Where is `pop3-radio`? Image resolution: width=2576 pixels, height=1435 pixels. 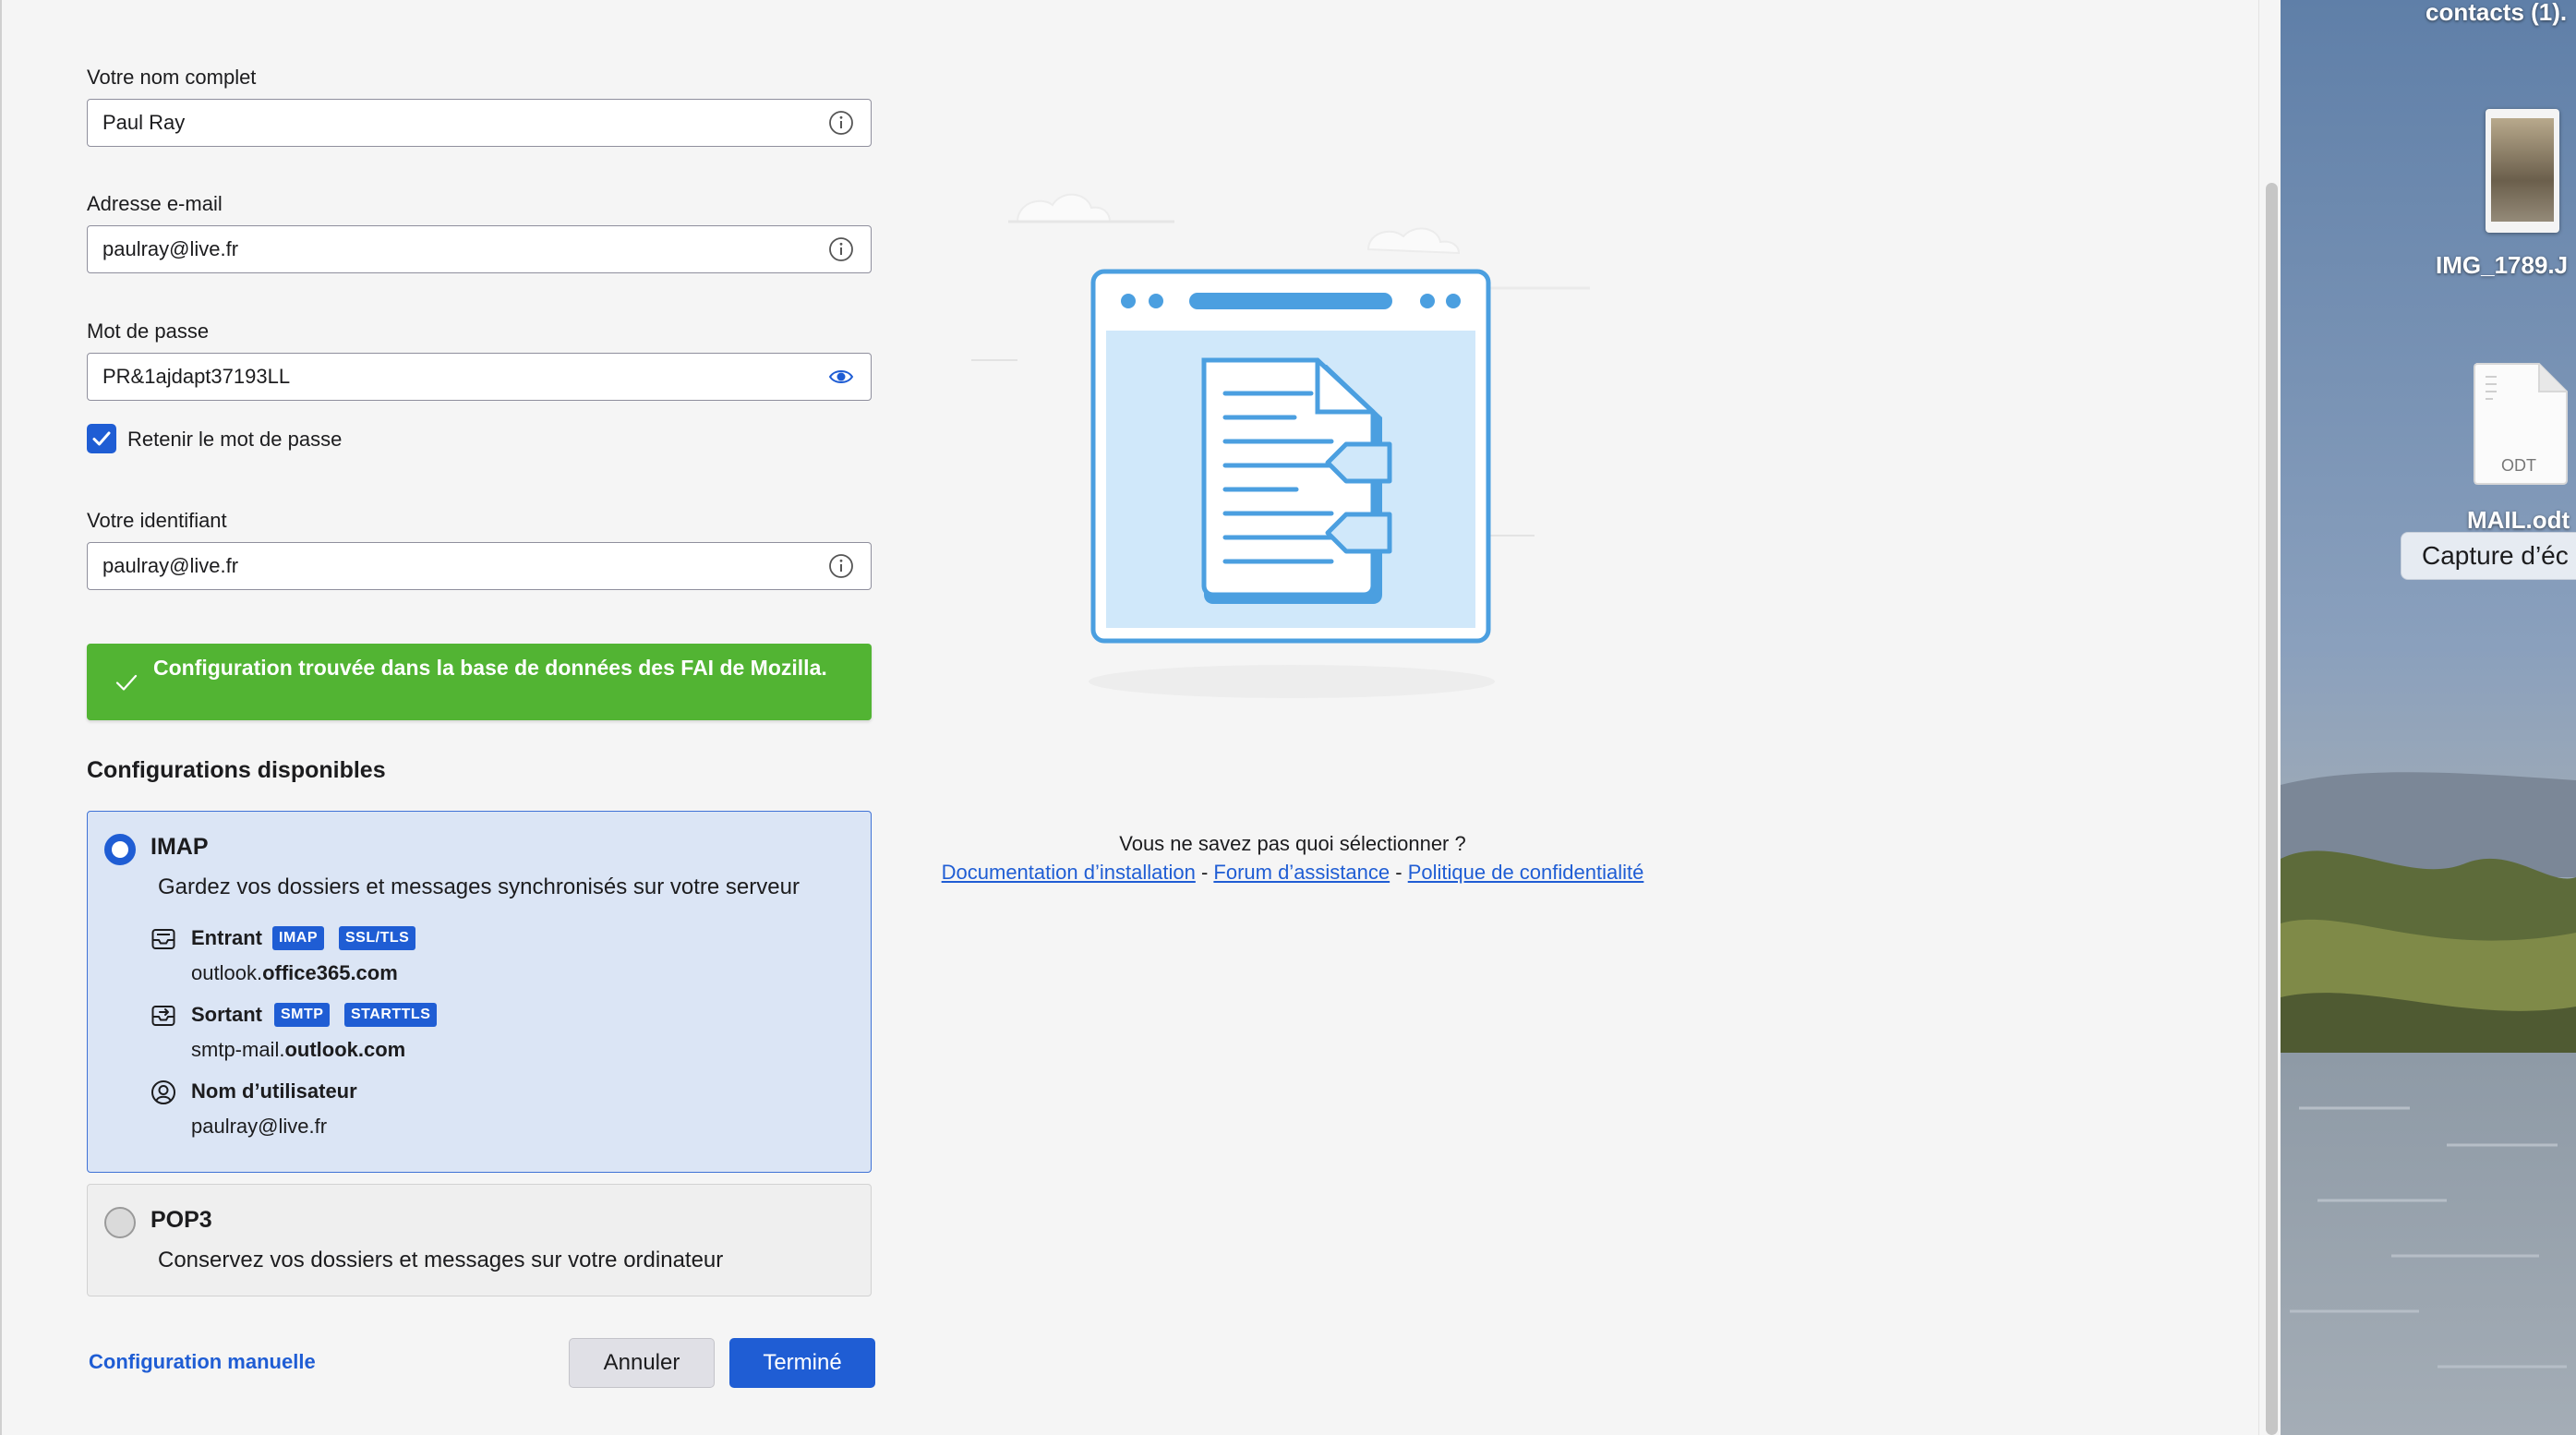 pop3-radio is located at coordinates (120, 1222).